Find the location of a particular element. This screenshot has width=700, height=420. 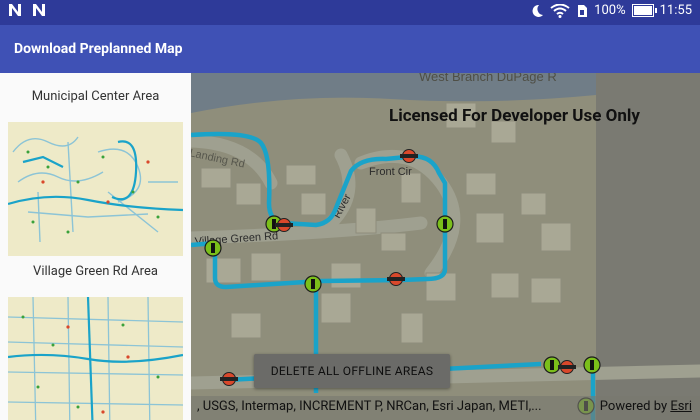

license-watermark: Licensed For Developer Use Only is located at coordinates (514, 116).